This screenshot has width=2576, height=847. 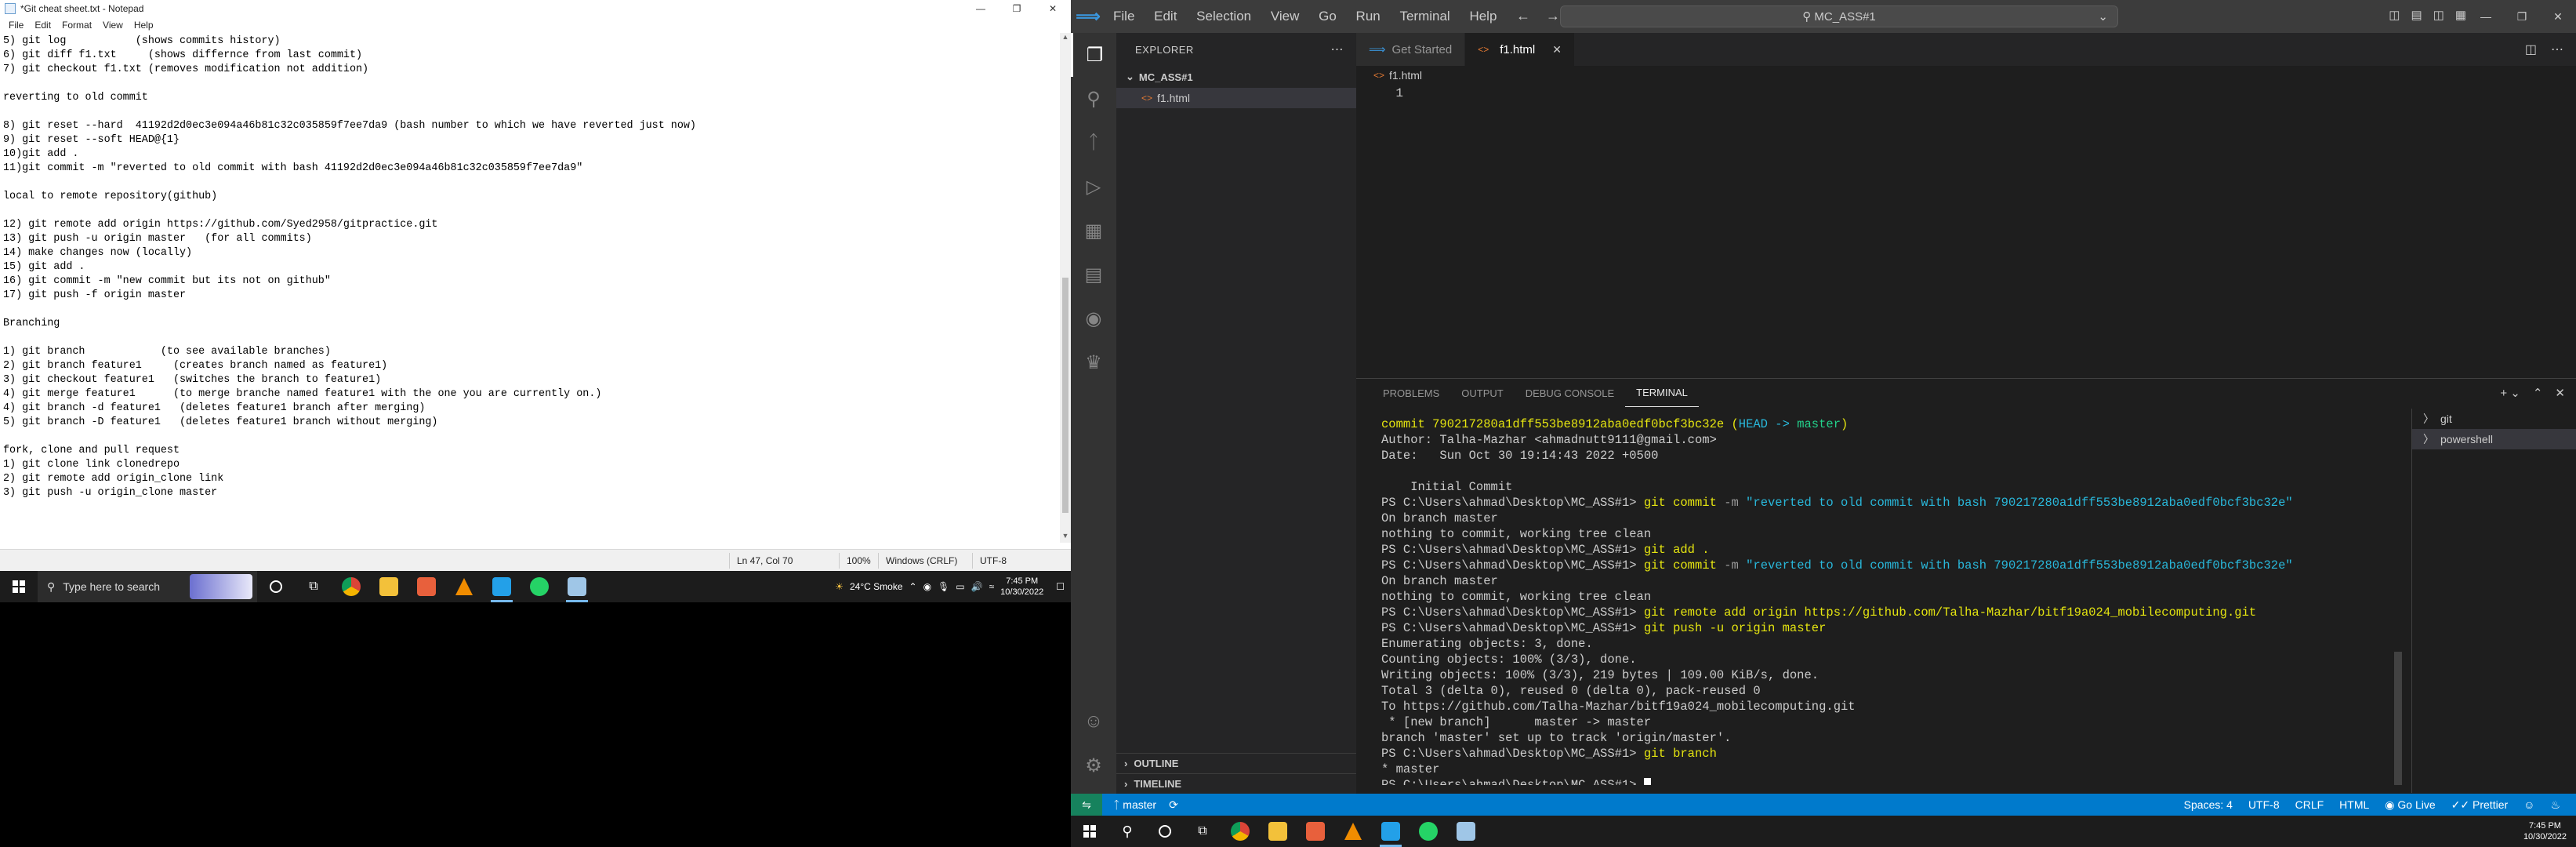 I want to click on branch-indicator: ᛏ master, so click(x=1135, y=804).